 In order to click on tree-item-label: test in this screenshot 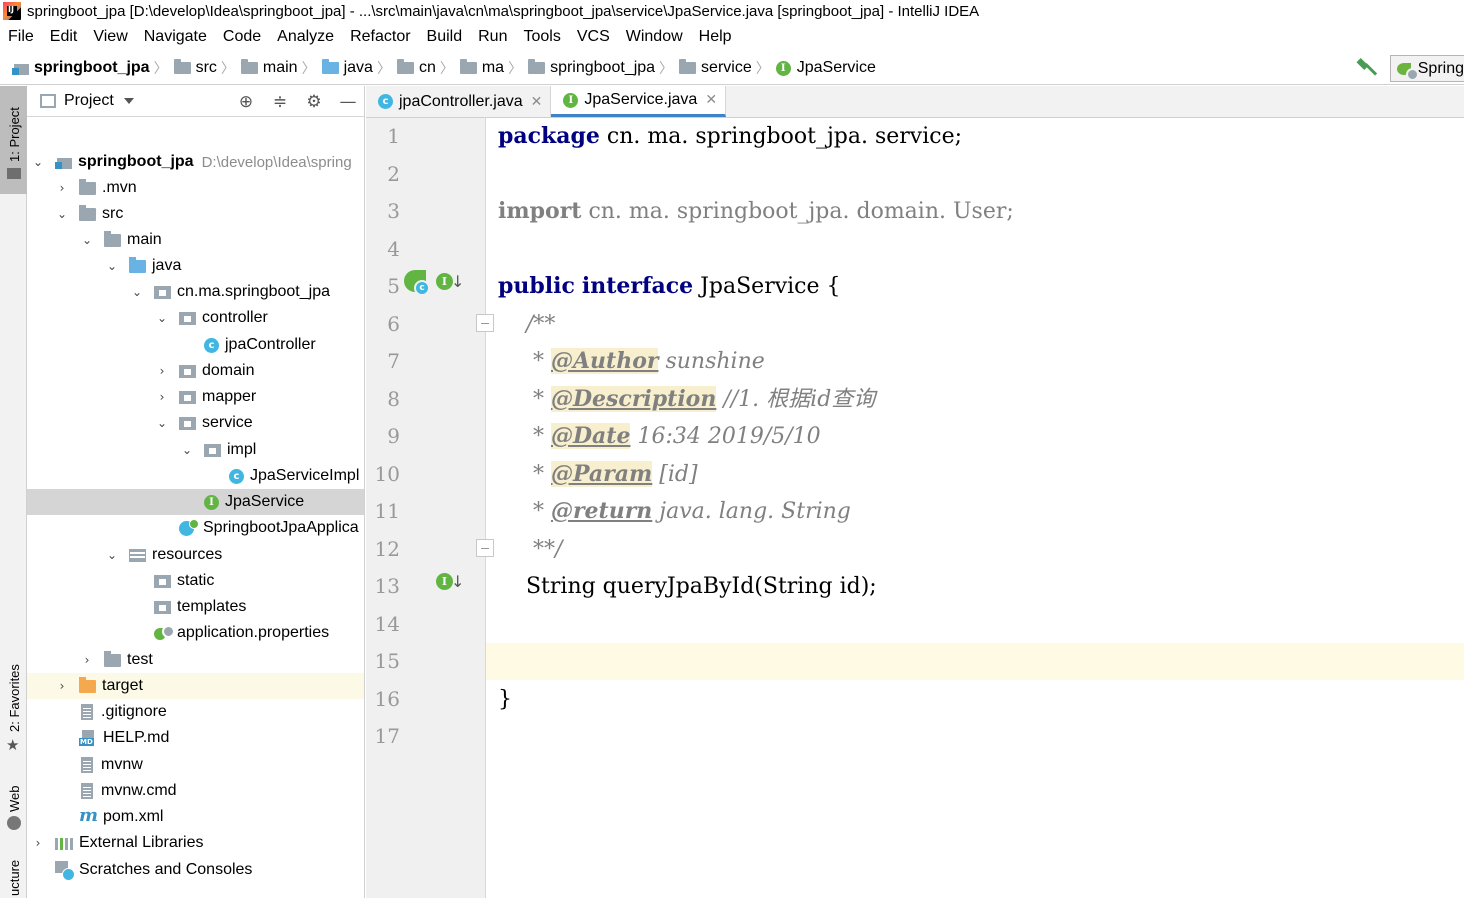, I will do `click(140, 659)`.